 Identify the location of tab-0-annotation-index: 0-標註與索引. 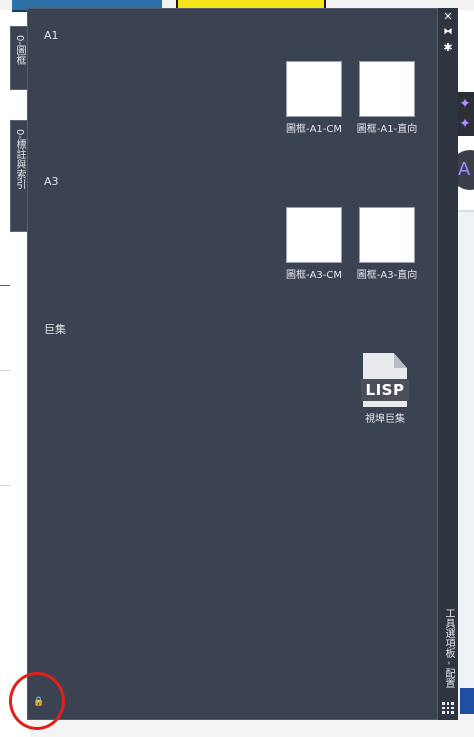
(19, 176).